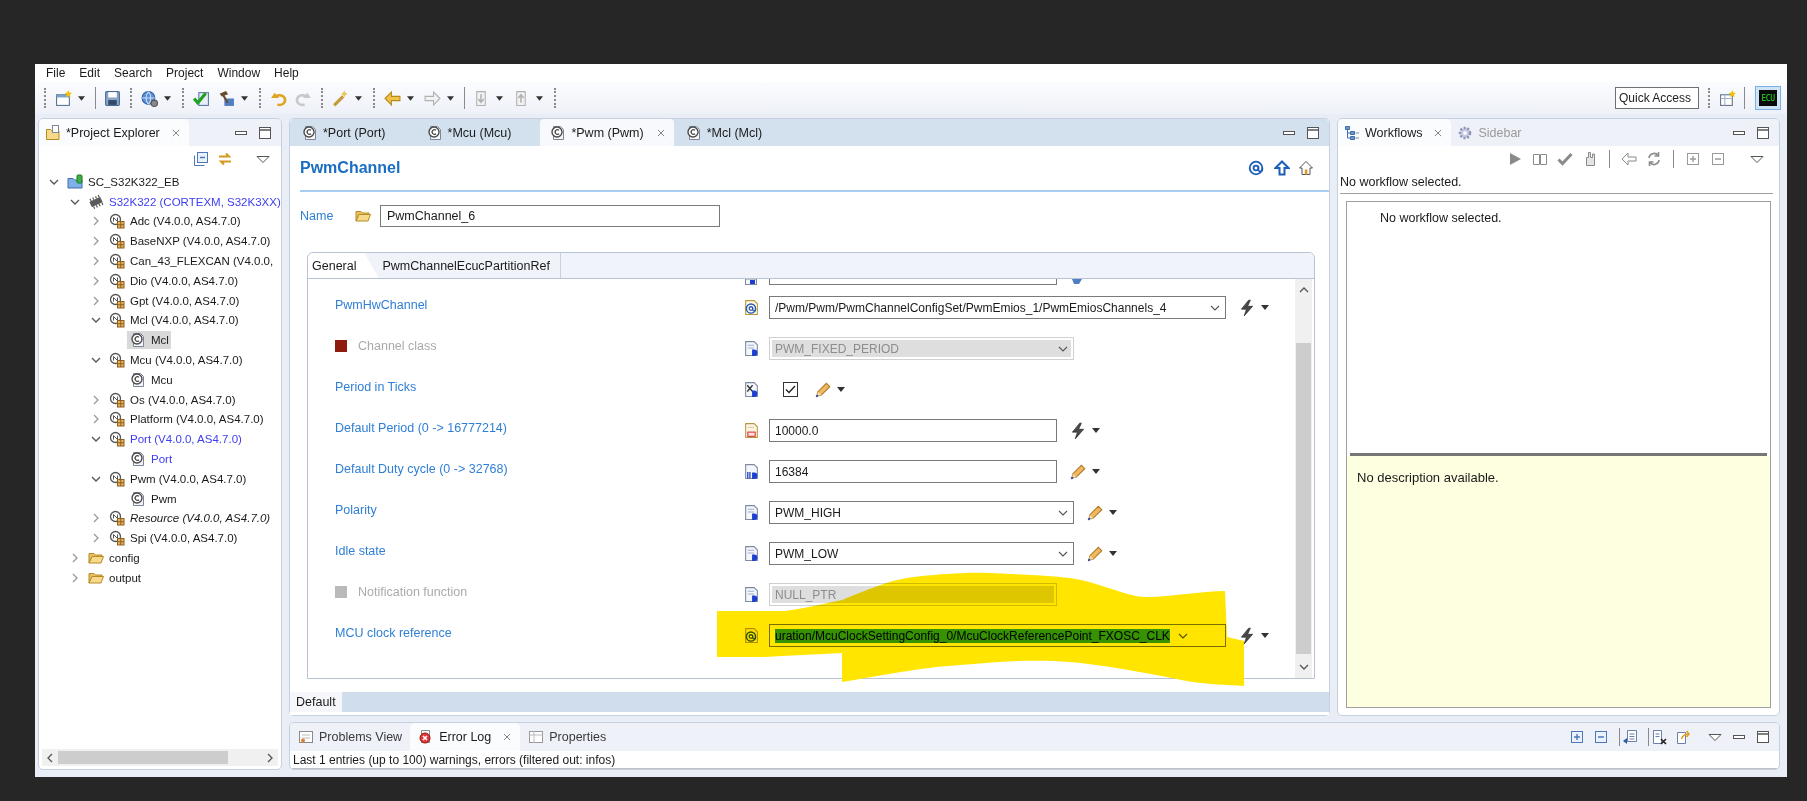 Image resolution: width=1807 pixels, height=801 pixels. What do you see at coordinates (1577, 737) in the screenshot?
I see `expand-all-icon` at bounding box center [1577, 737].